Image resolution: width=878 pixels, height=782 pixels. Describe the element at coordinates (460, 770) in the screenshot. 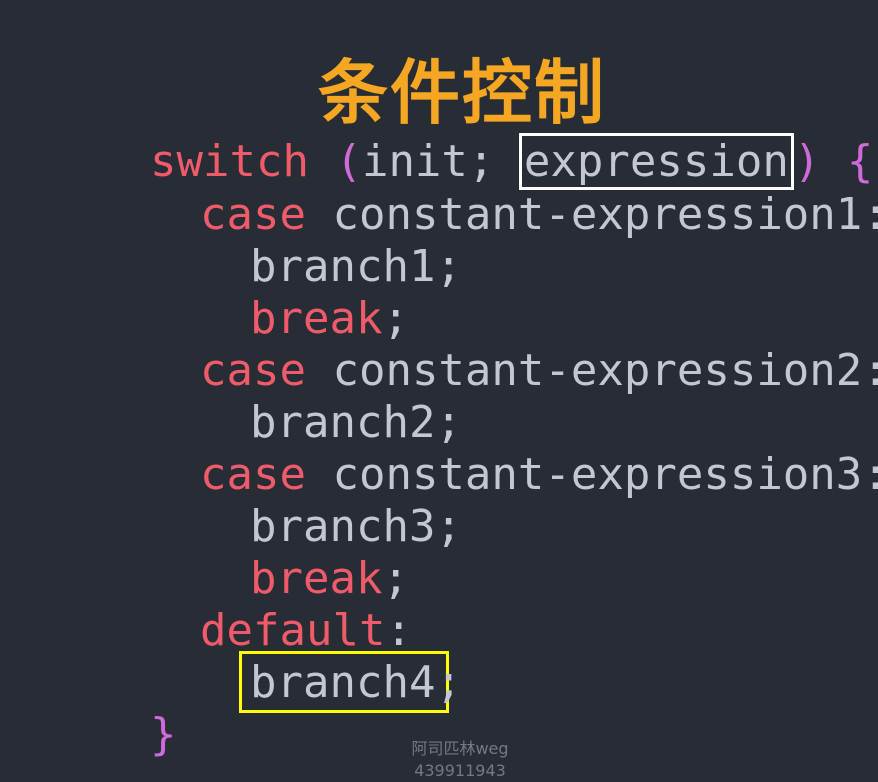

I see `watermark-id: 439911943` at that location.